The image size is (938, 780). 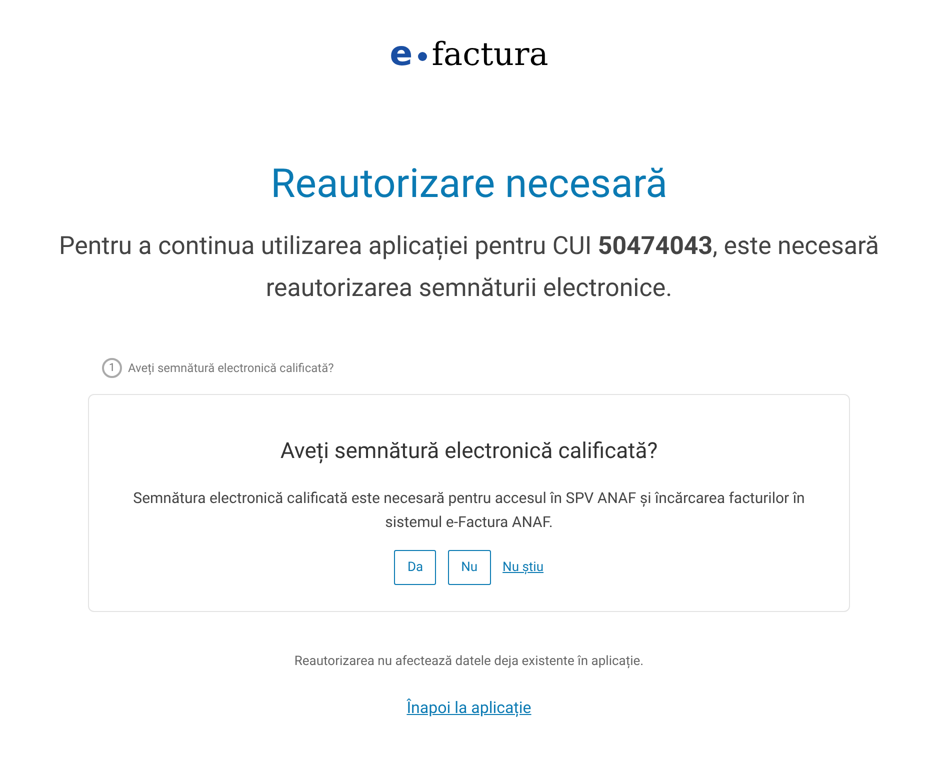 I want to click on page-title: Reautorizare necesară, so click(x=469, y=184).